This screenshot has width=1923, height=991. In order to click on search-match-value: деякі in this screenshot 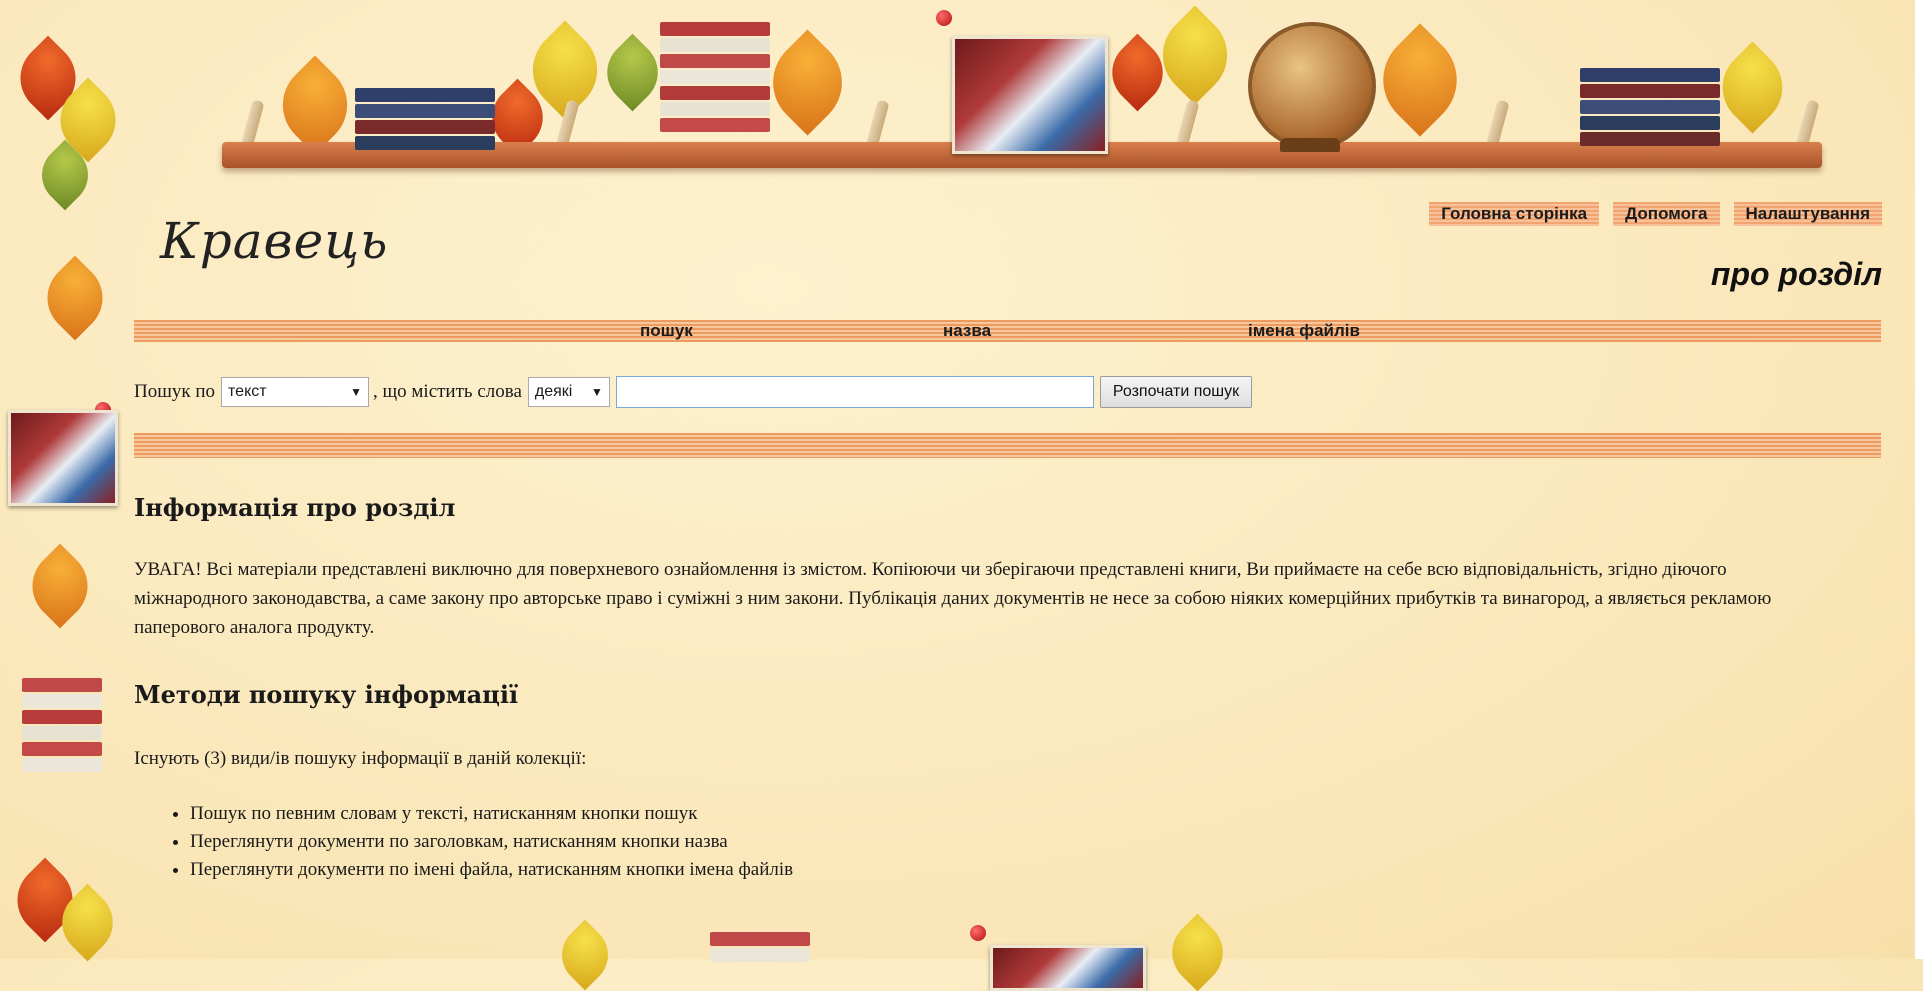, I will do `click(553, 391)`.